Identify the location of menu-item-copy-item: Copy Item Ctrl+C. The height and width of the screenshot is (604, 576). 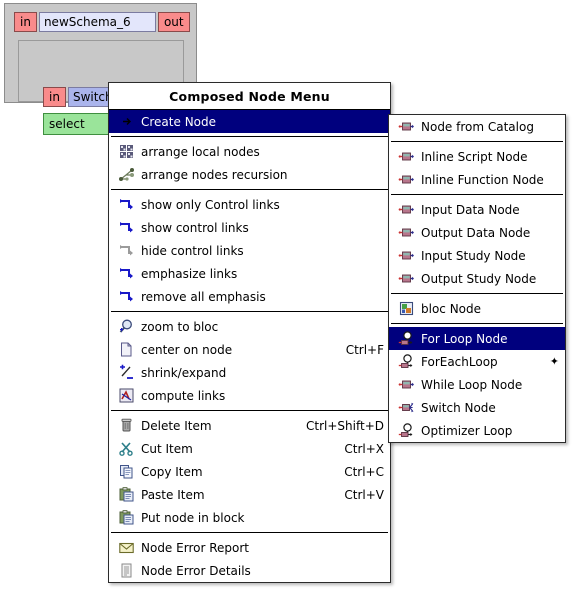
(249, 471).